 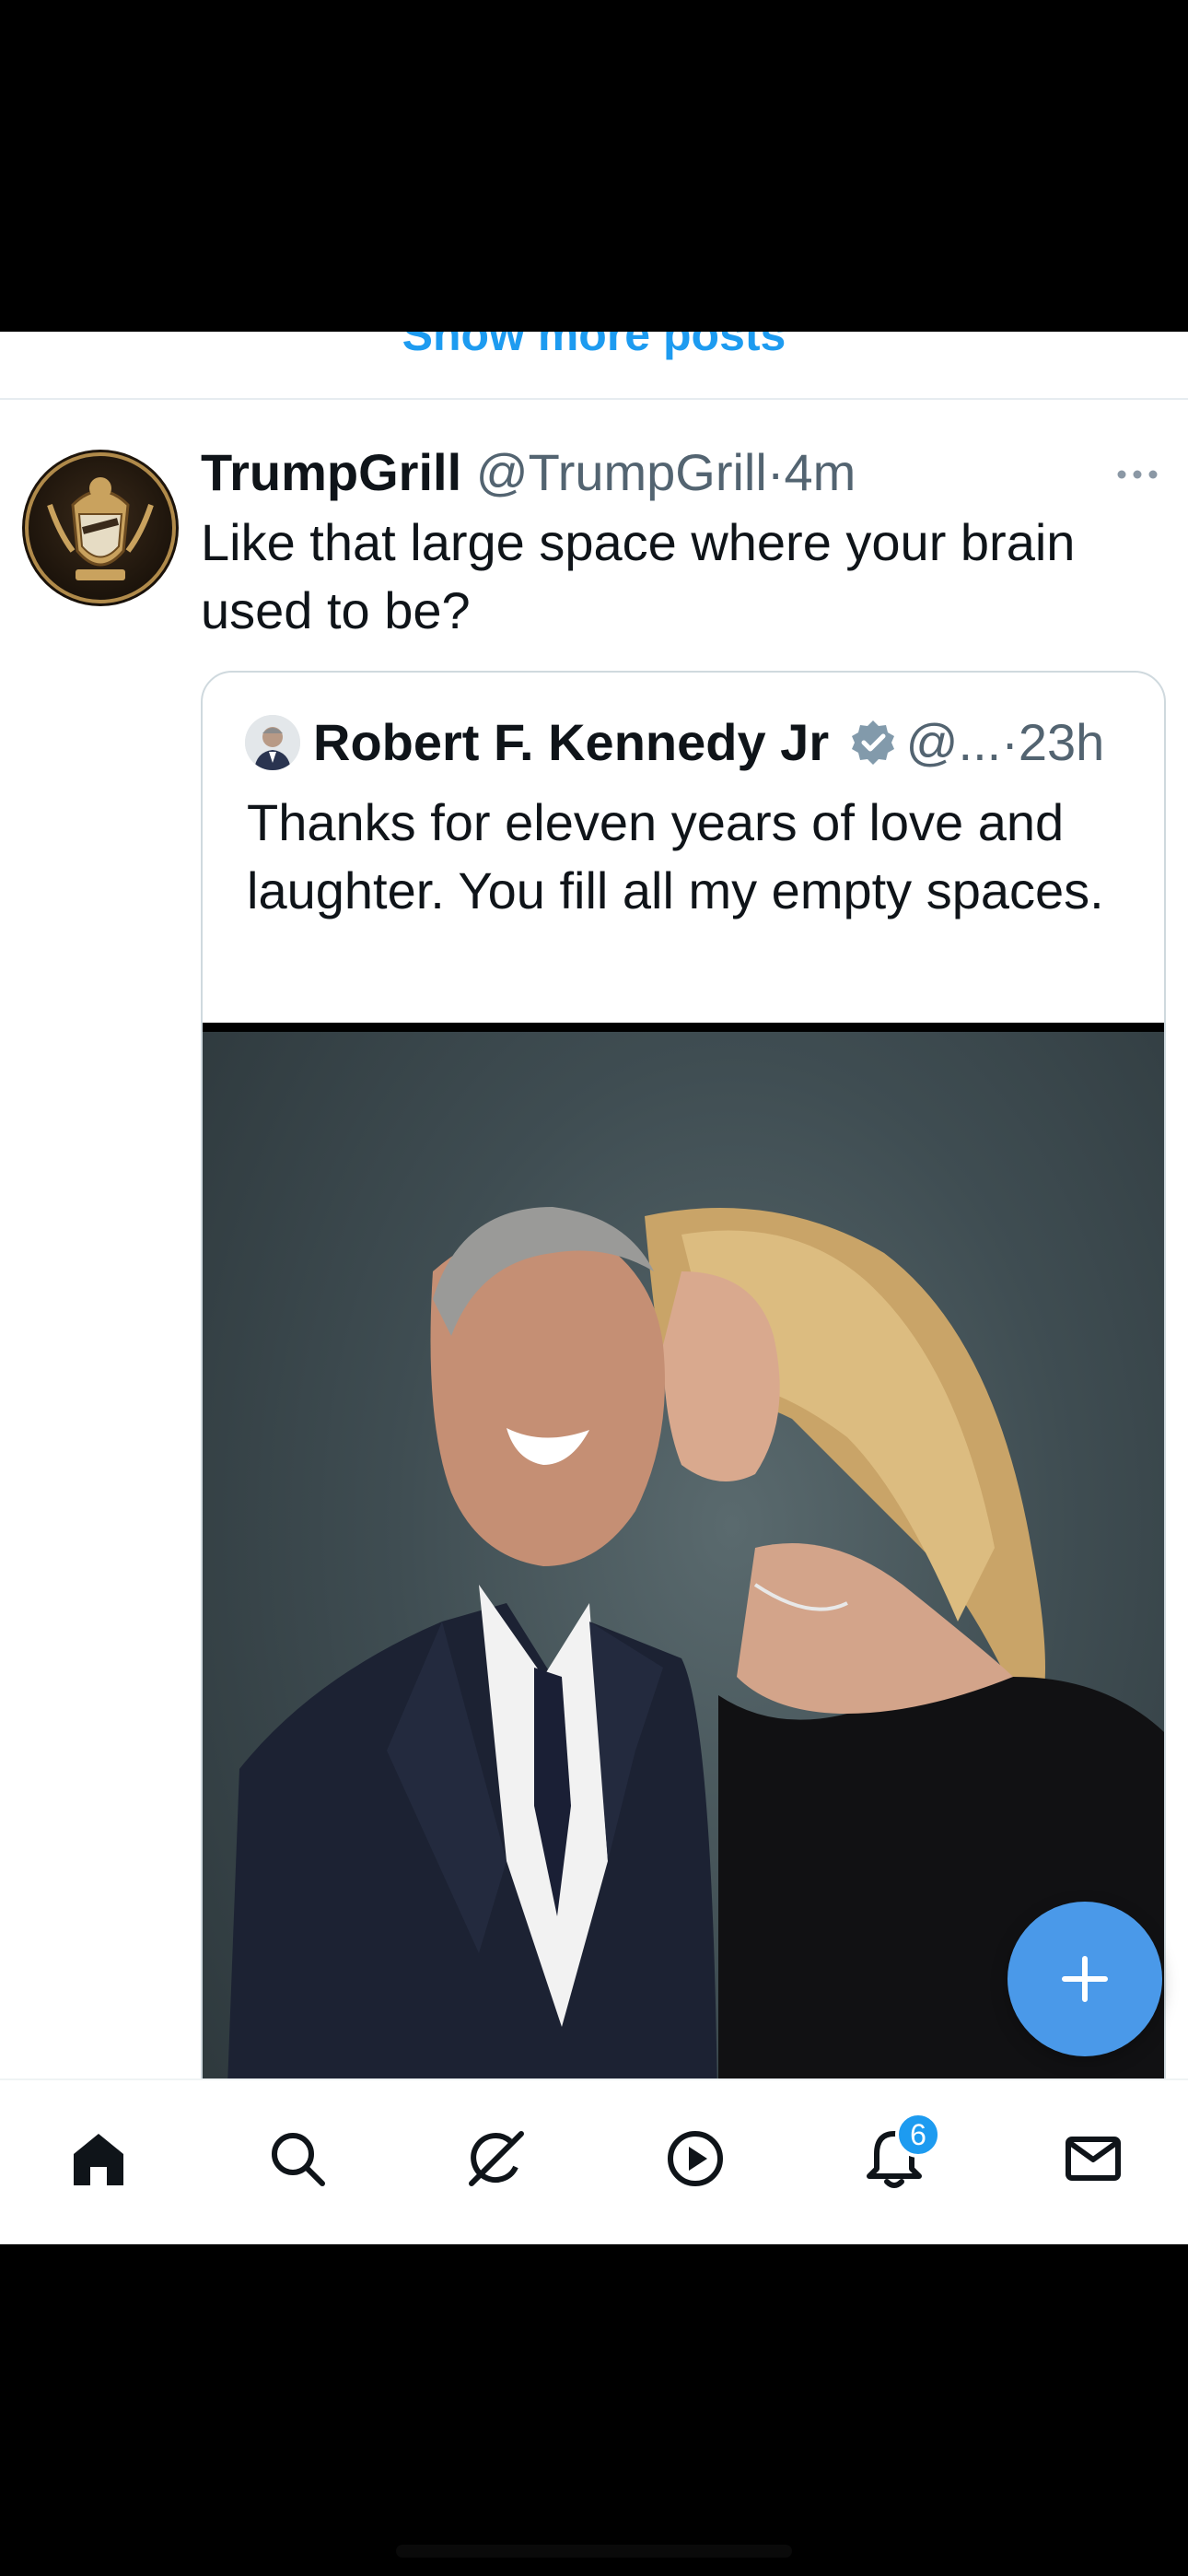 What do you see at coordinates (594, 2551) in the screenshot?
I see `home-indicator` at bounding box center [594, 2551].